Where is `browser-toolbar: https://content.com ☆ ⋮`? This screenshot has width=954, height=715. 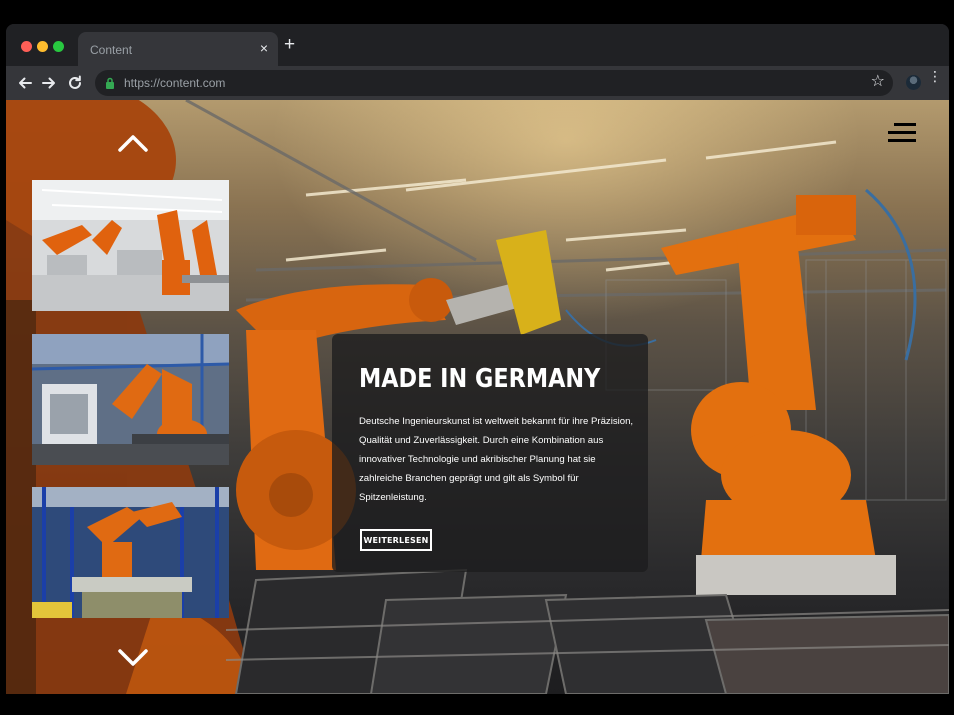 browser-toolbar: https://content.com ☆ ⋮ is located at coordinates (477, 83).